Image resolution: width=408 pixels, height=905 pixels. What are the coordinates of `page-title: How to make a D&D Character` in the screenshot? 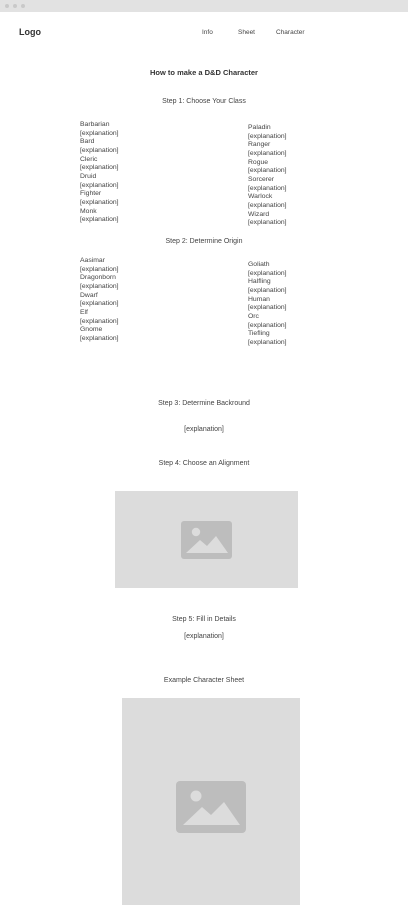 It's located at (204, 72).